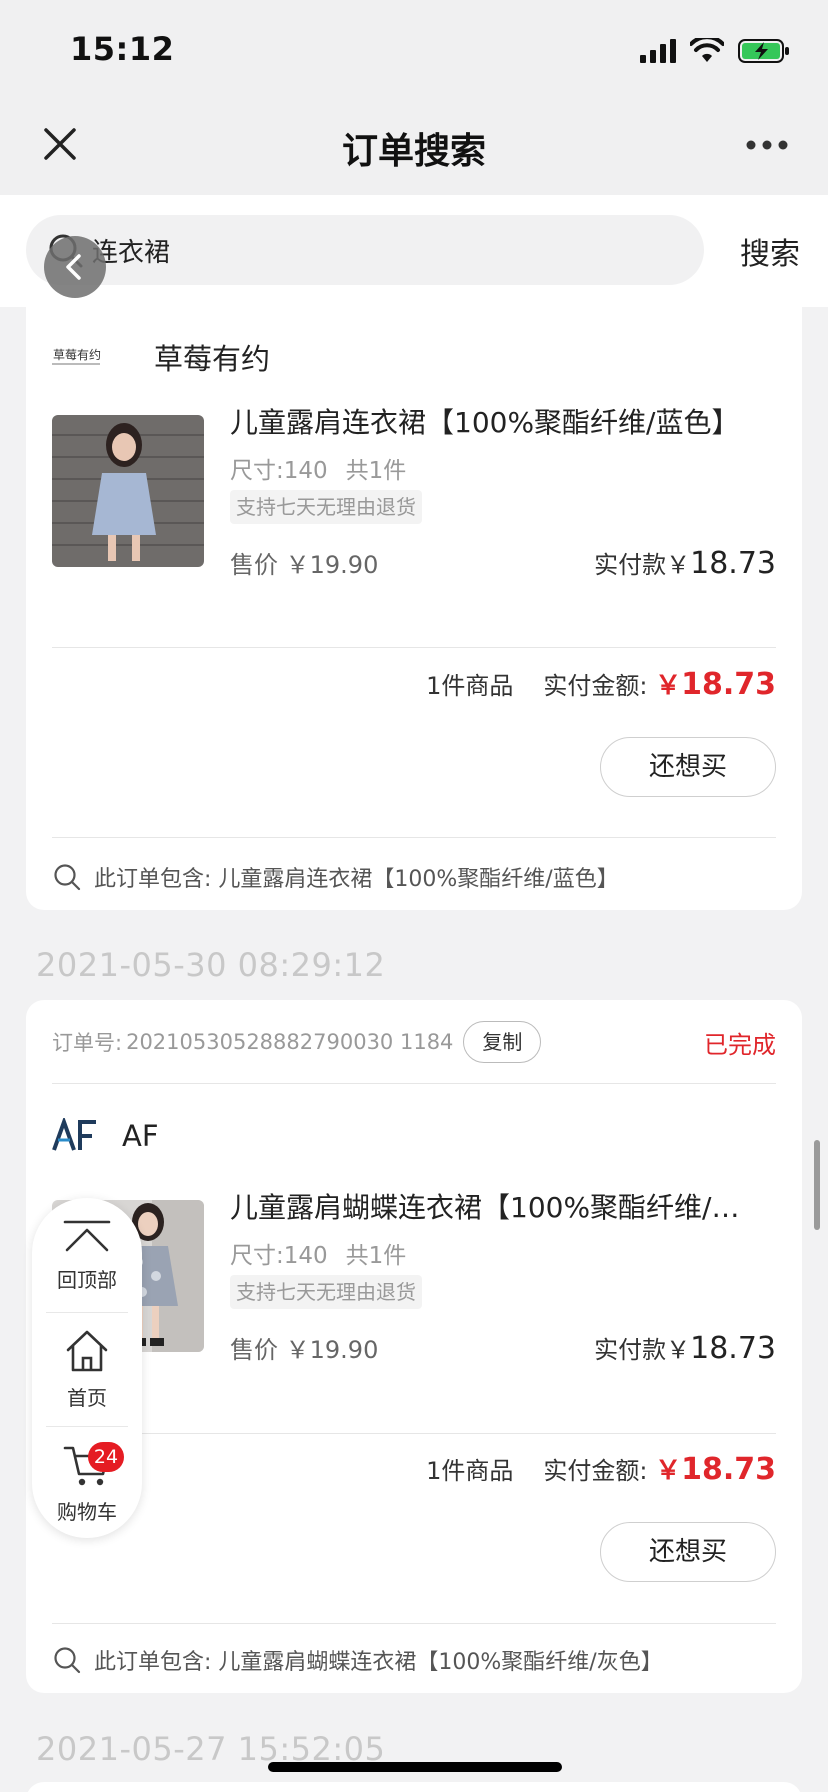 The image size is (828, 1792). Describe the element at coordinates (87, 1236) in the screenshot. I see `back-to-top-icon` at that location.